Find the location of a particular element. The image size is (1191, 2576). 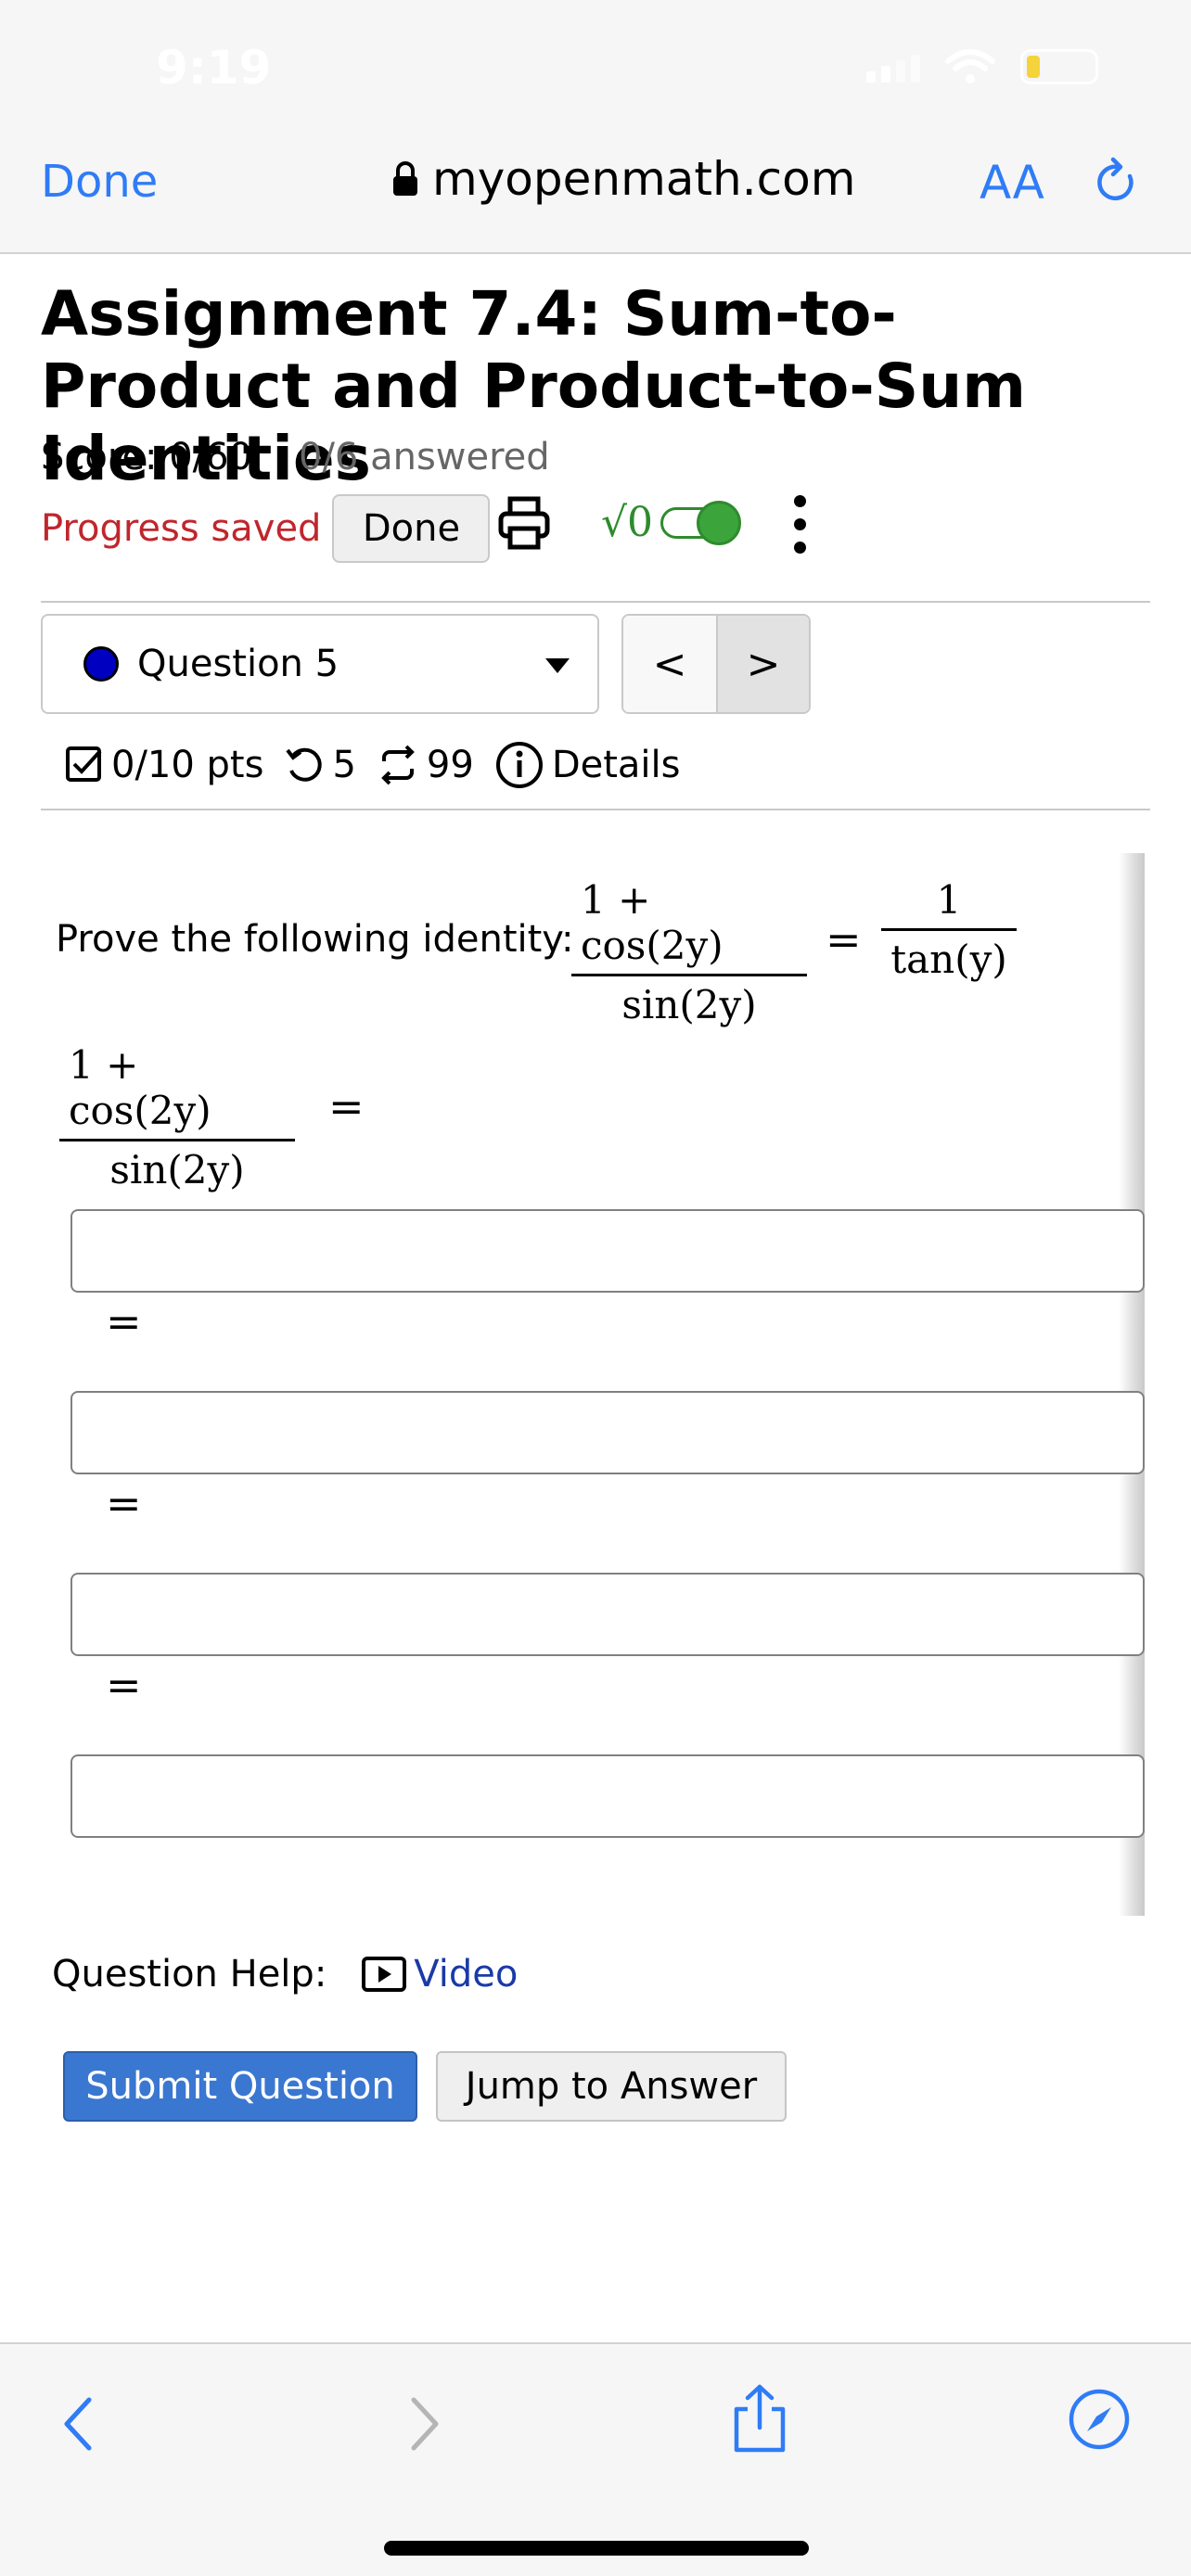

identity-lhs-fraction: 1 + cos(2y) sin(2y) is located at coordinates (689, 952).